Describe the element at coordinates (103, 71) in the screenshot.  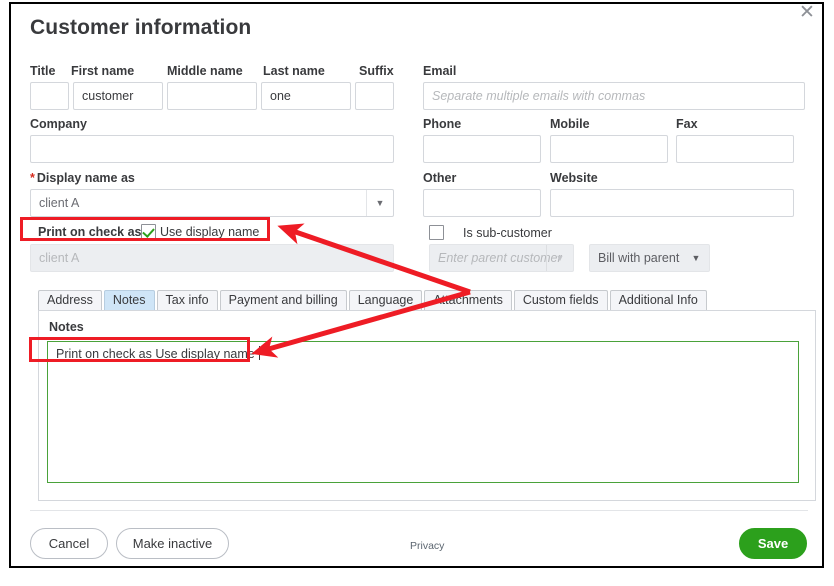
I see `label-first-name: First name` at that location.